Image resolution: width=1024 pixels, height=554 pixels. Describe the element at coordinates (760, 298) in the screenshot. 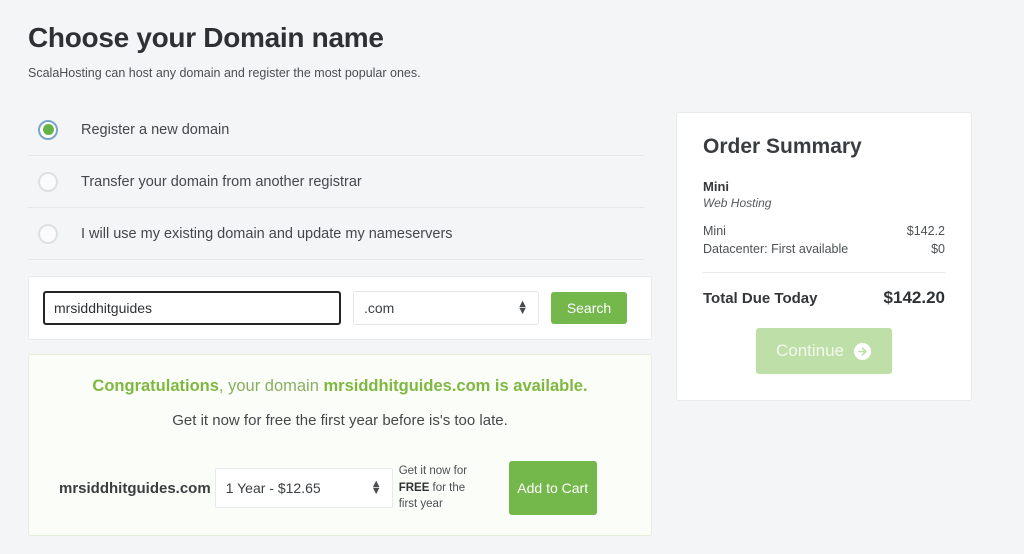

I see `order-total-label: Total Due Today` at that location.